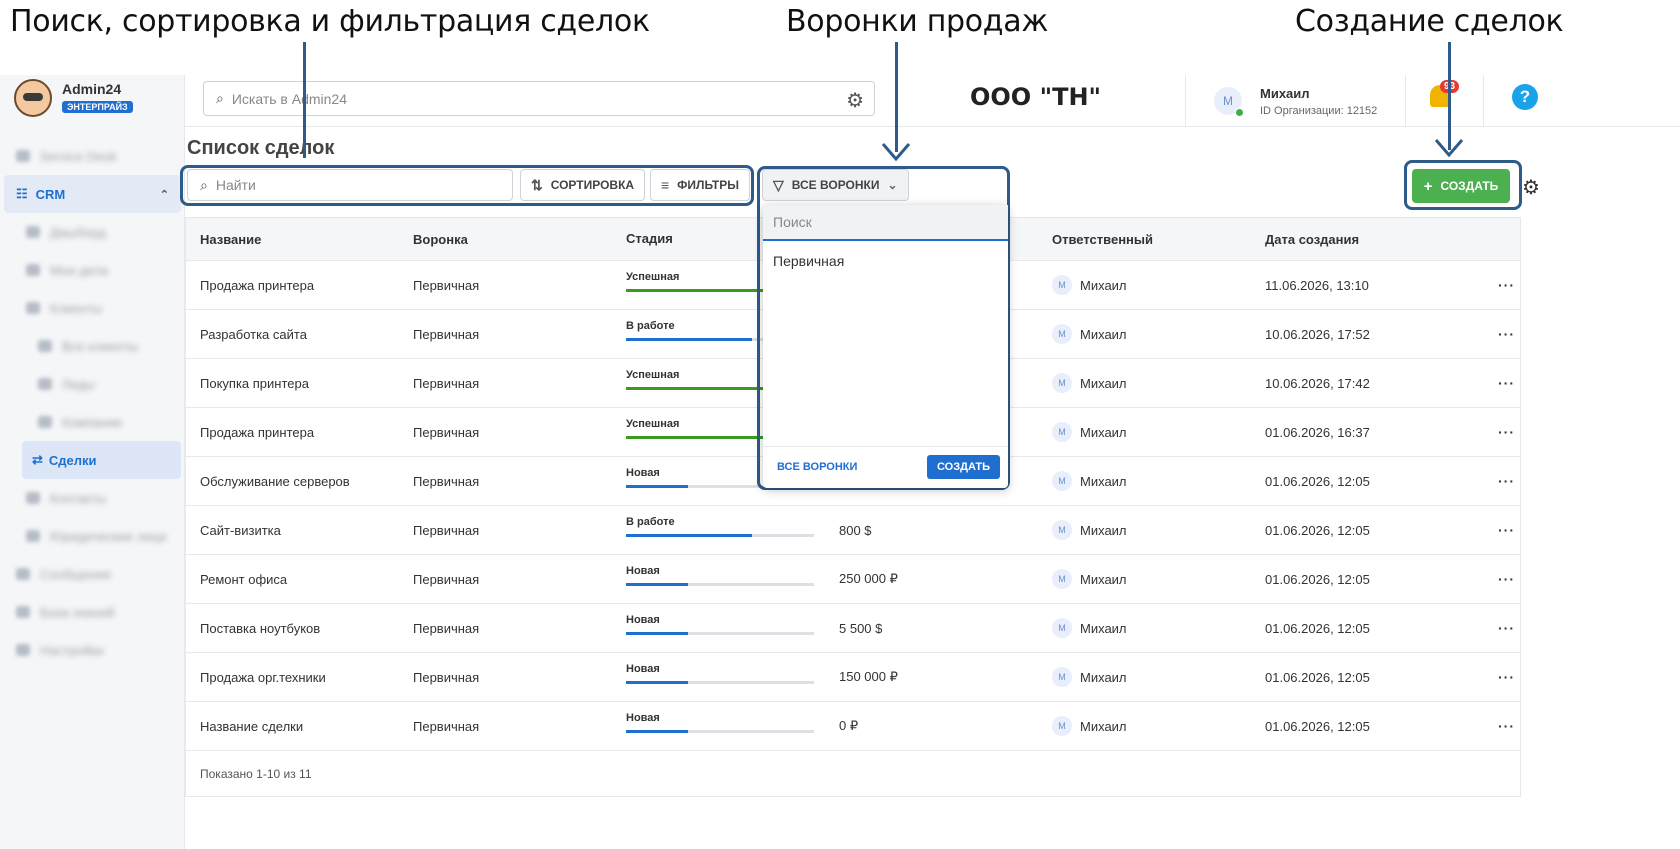  What do you see at coordinates (263, 677) in the screenshot?
I see `deal-name: Продажа орг.техники` at bounding box center [263, 677].